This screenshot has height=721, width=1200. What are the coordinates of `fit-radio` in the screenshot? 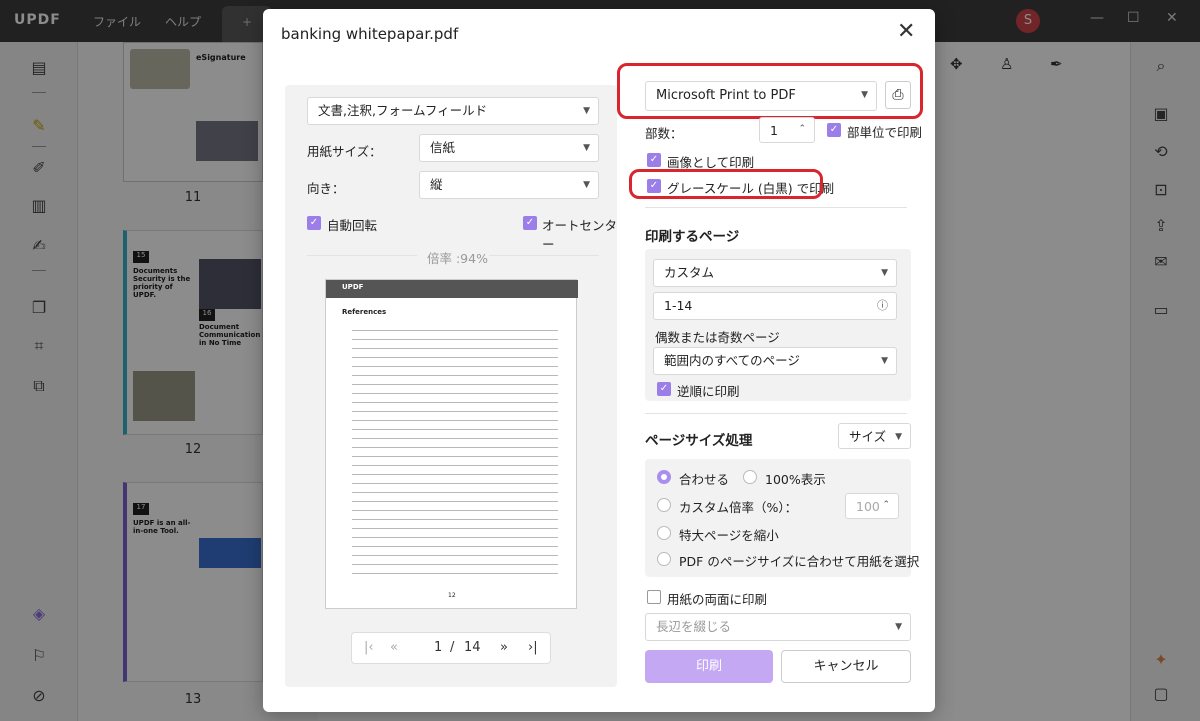 It's located at (664, 477).